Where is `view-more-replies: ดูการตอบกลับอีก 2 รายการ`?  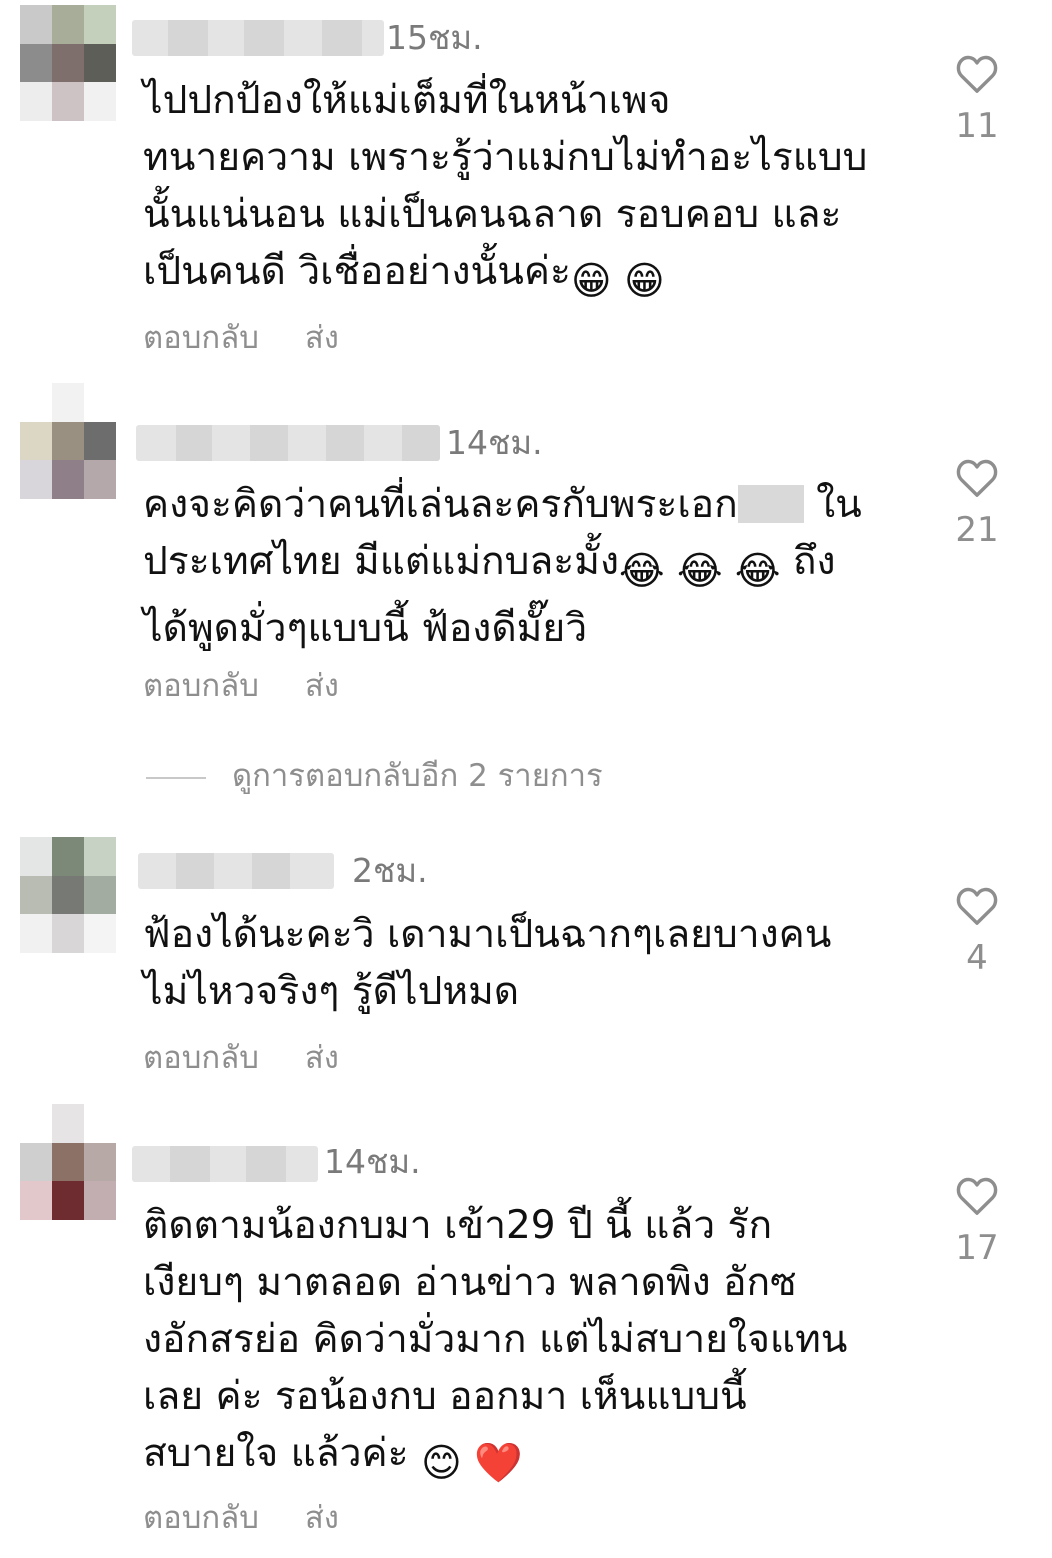
view-more-replies: ดูการตอบกลับอีก 2 รายการ is located at coordinates (374, 776).